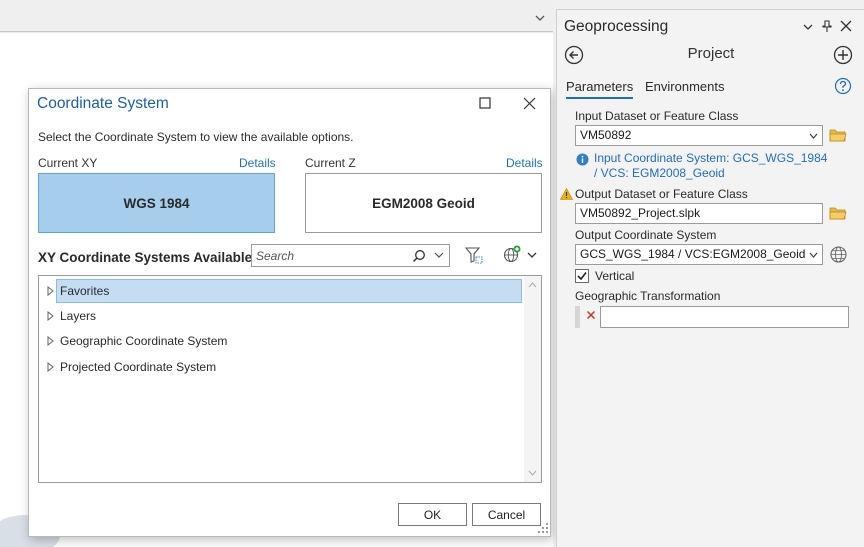 Image resolution: width=864 pixels, height=547 pixels. I want to click on tree-item-favorites: Favorites, so click(281, 291).